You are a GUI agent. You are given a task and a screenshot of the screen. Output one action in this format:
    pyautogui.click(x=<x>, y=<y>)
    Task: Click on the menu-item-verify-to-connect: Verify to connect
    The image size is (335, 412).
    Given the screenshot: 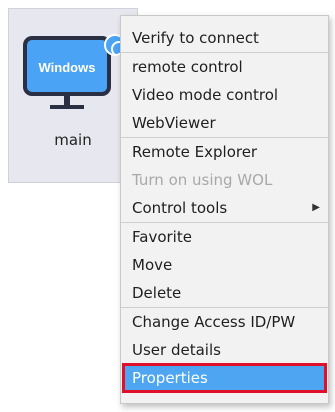 What is the action you would take?
    pyautogui.click(x=224, y=38)
    